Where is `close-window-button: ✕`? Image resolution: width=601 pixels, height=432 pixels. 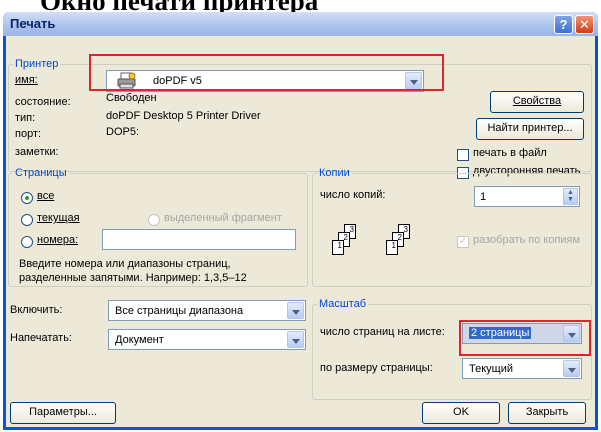 close-window-button: ✕ is located at coordinates (584, 24).